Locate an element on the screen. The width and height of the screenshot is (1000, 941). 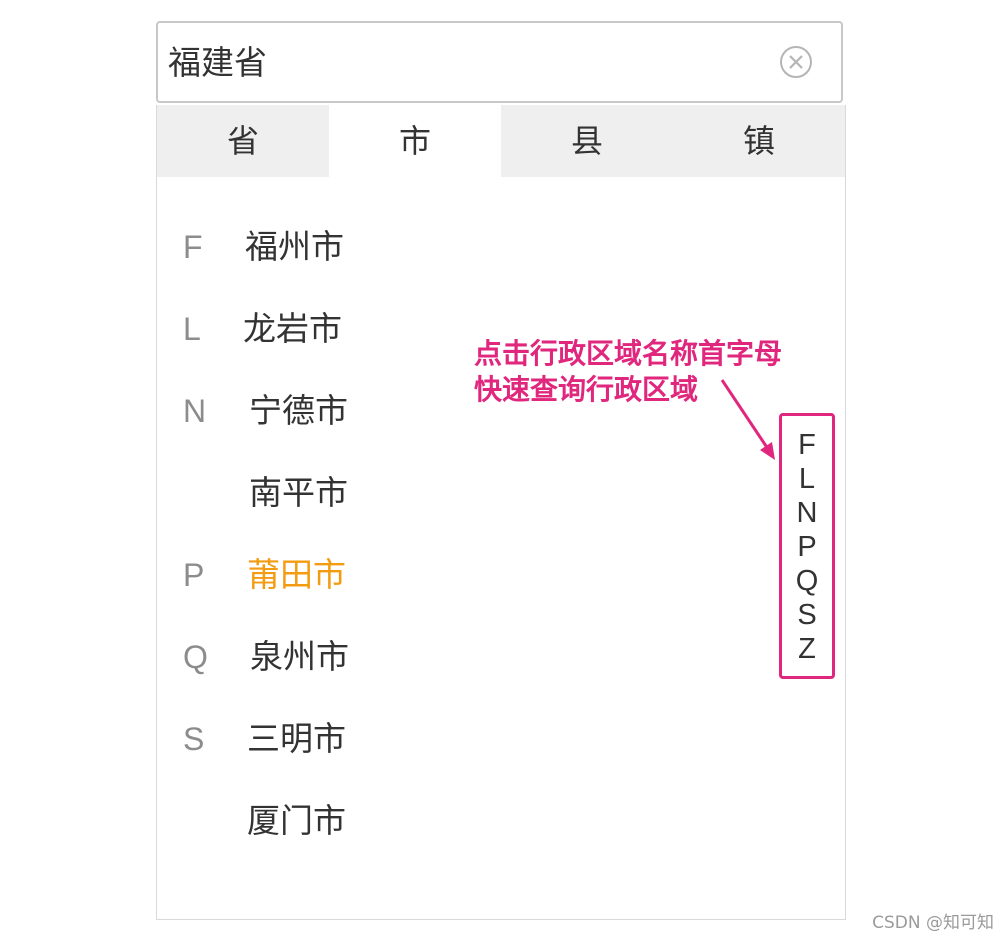
index-letter-s: S is located at coordinates (807, 615).